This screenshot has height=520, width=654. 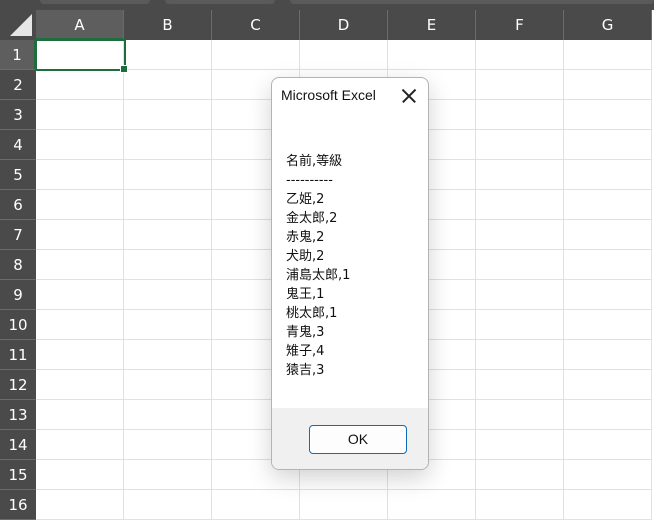 I want to click on row-header-8: 8, so click(x=18, y=265).